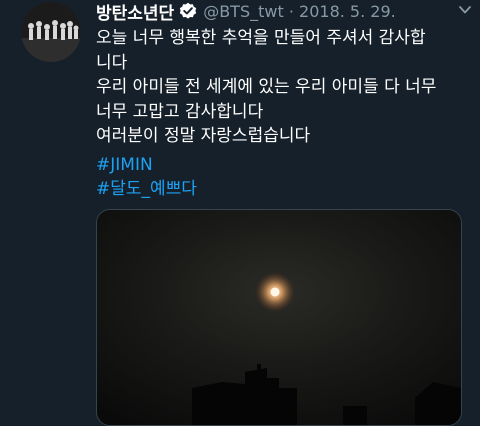 The height and width of the screenshot is (426, 480). I want to click on tweet-date: 2018. 5. 29., so click(347, 11).